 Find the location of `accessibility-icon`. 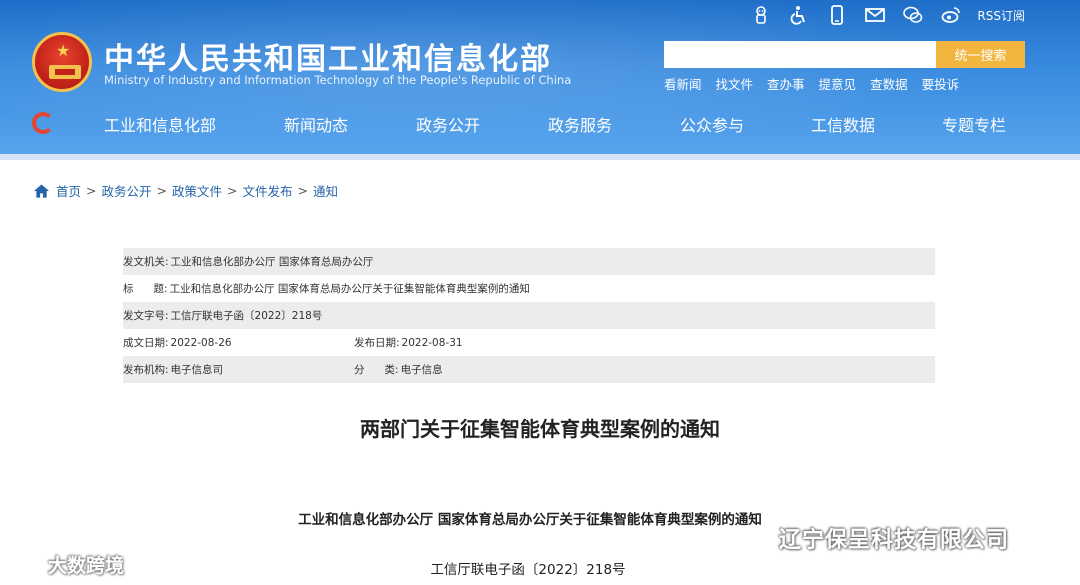

accessibility-icon is located at coordinates (799, 15).